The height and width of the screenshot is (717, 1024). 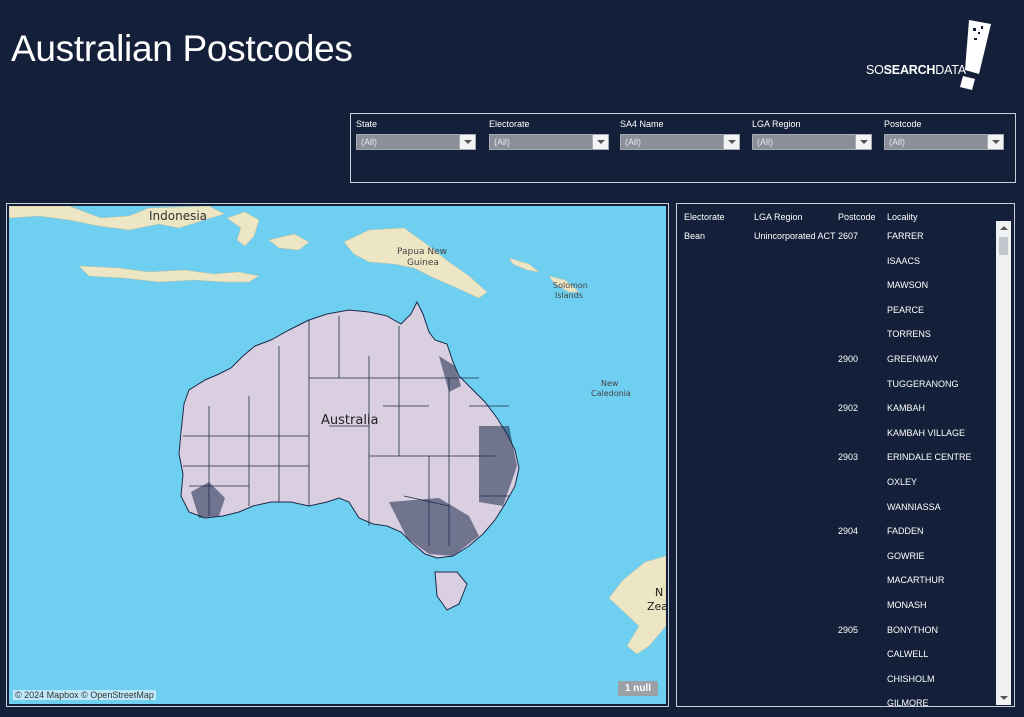 What do you see at coordinates (549, 142) in the screenshot?
I see `electorate-dropdown: (All)` at bounding box center [549, 142].